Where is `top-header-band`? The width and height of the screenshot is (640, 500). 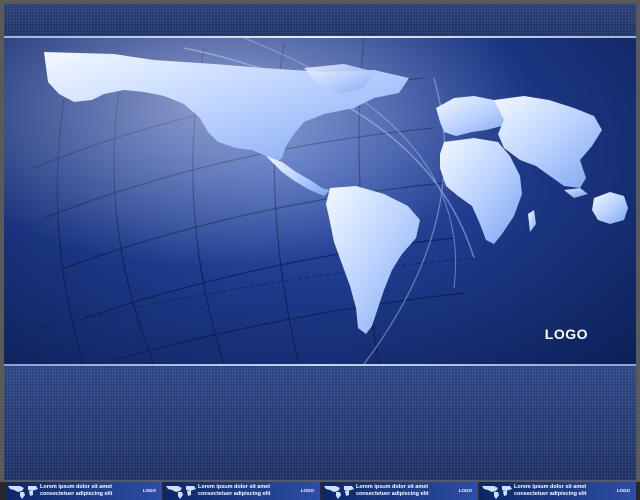
top-header-band is located at coordinates (320, 20).